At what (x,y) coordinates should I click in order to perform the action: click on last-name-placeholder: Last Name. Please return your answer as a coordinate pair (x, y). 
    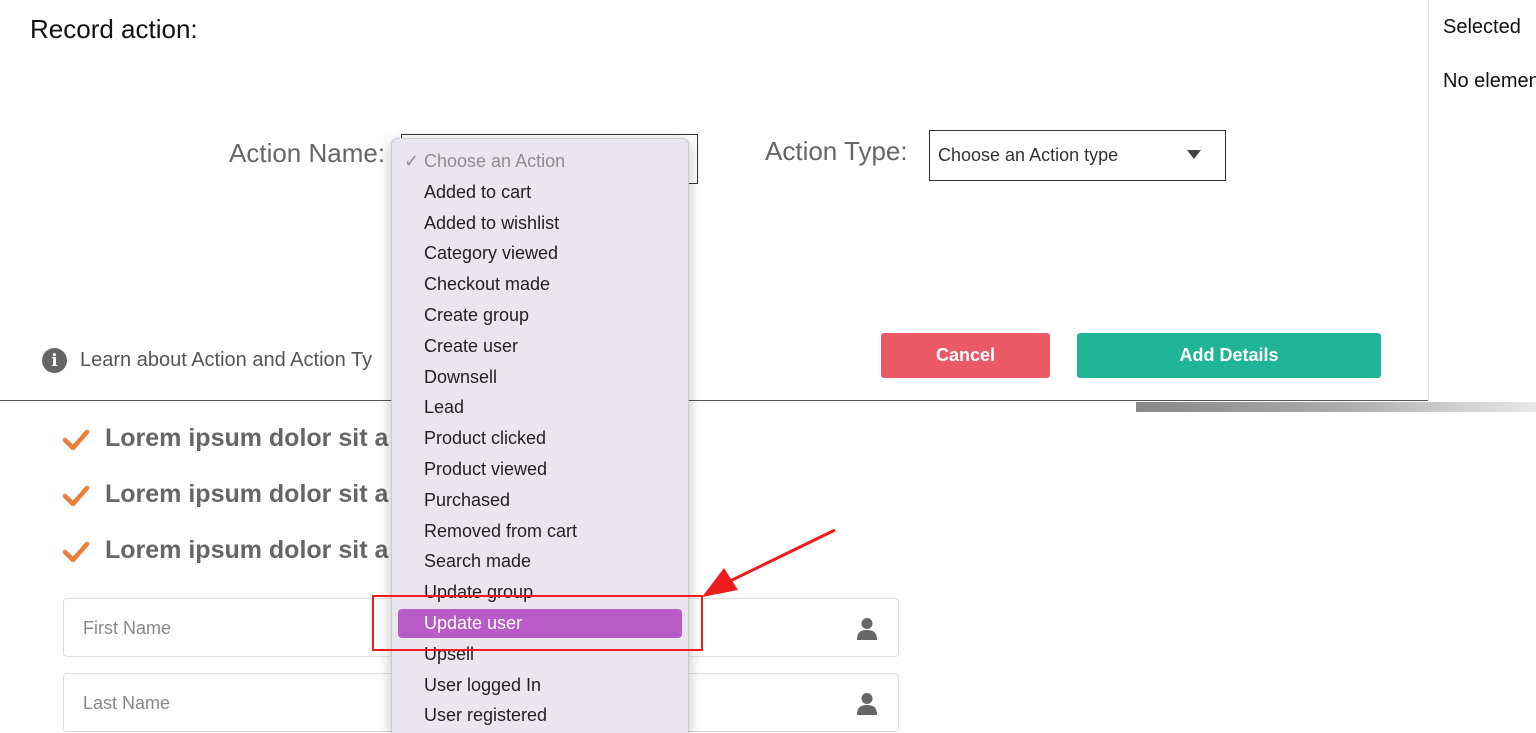
    Looking at the image, I should click on (127, 703).